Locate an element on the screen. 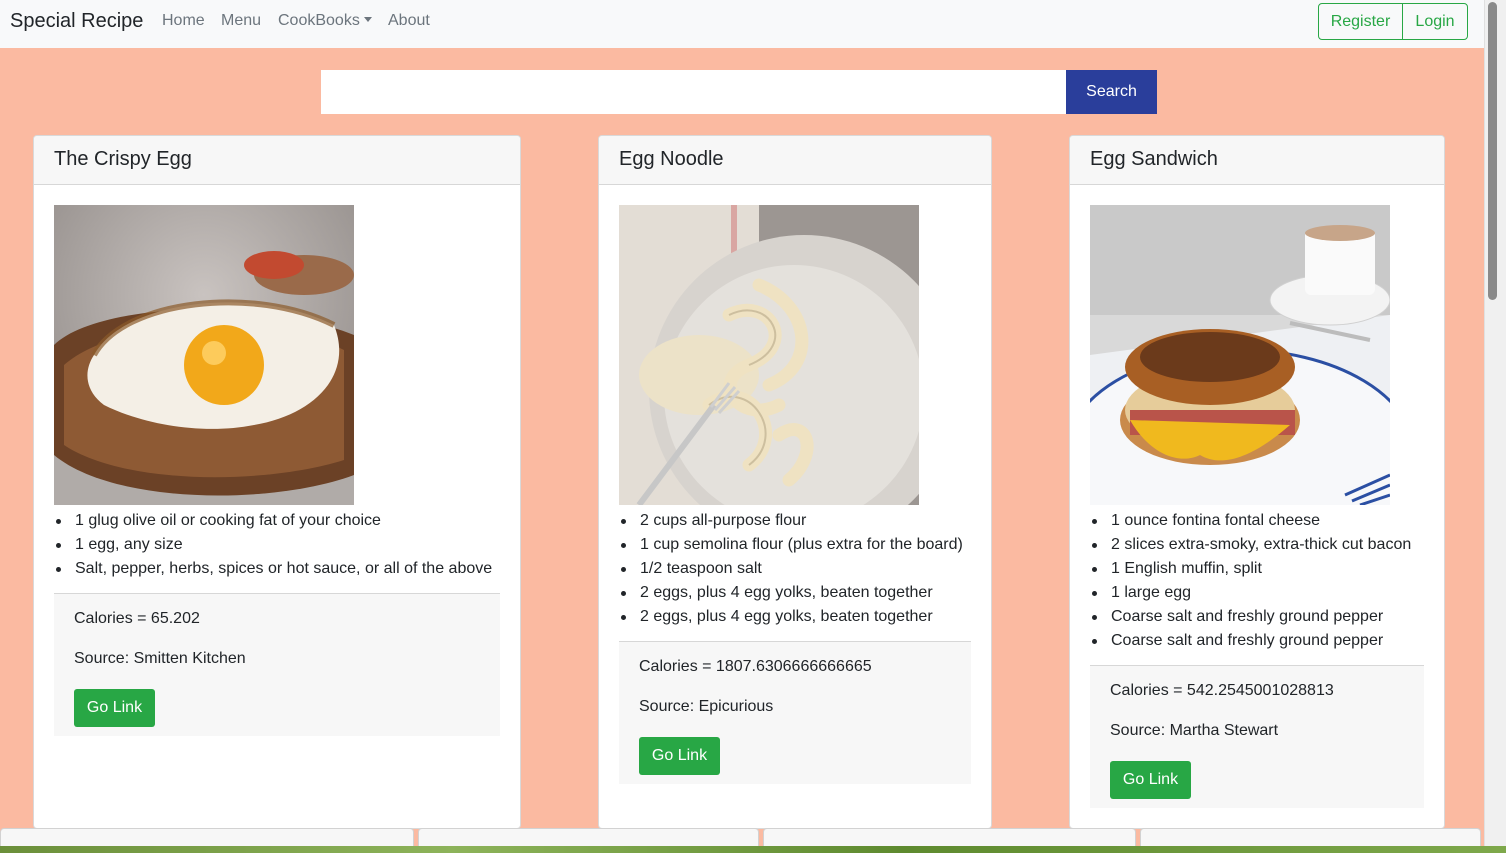 The width and height of the screenshot is (1506, 853). source-text: Source: Martha Stewart is located at coordinates (1194, 730).